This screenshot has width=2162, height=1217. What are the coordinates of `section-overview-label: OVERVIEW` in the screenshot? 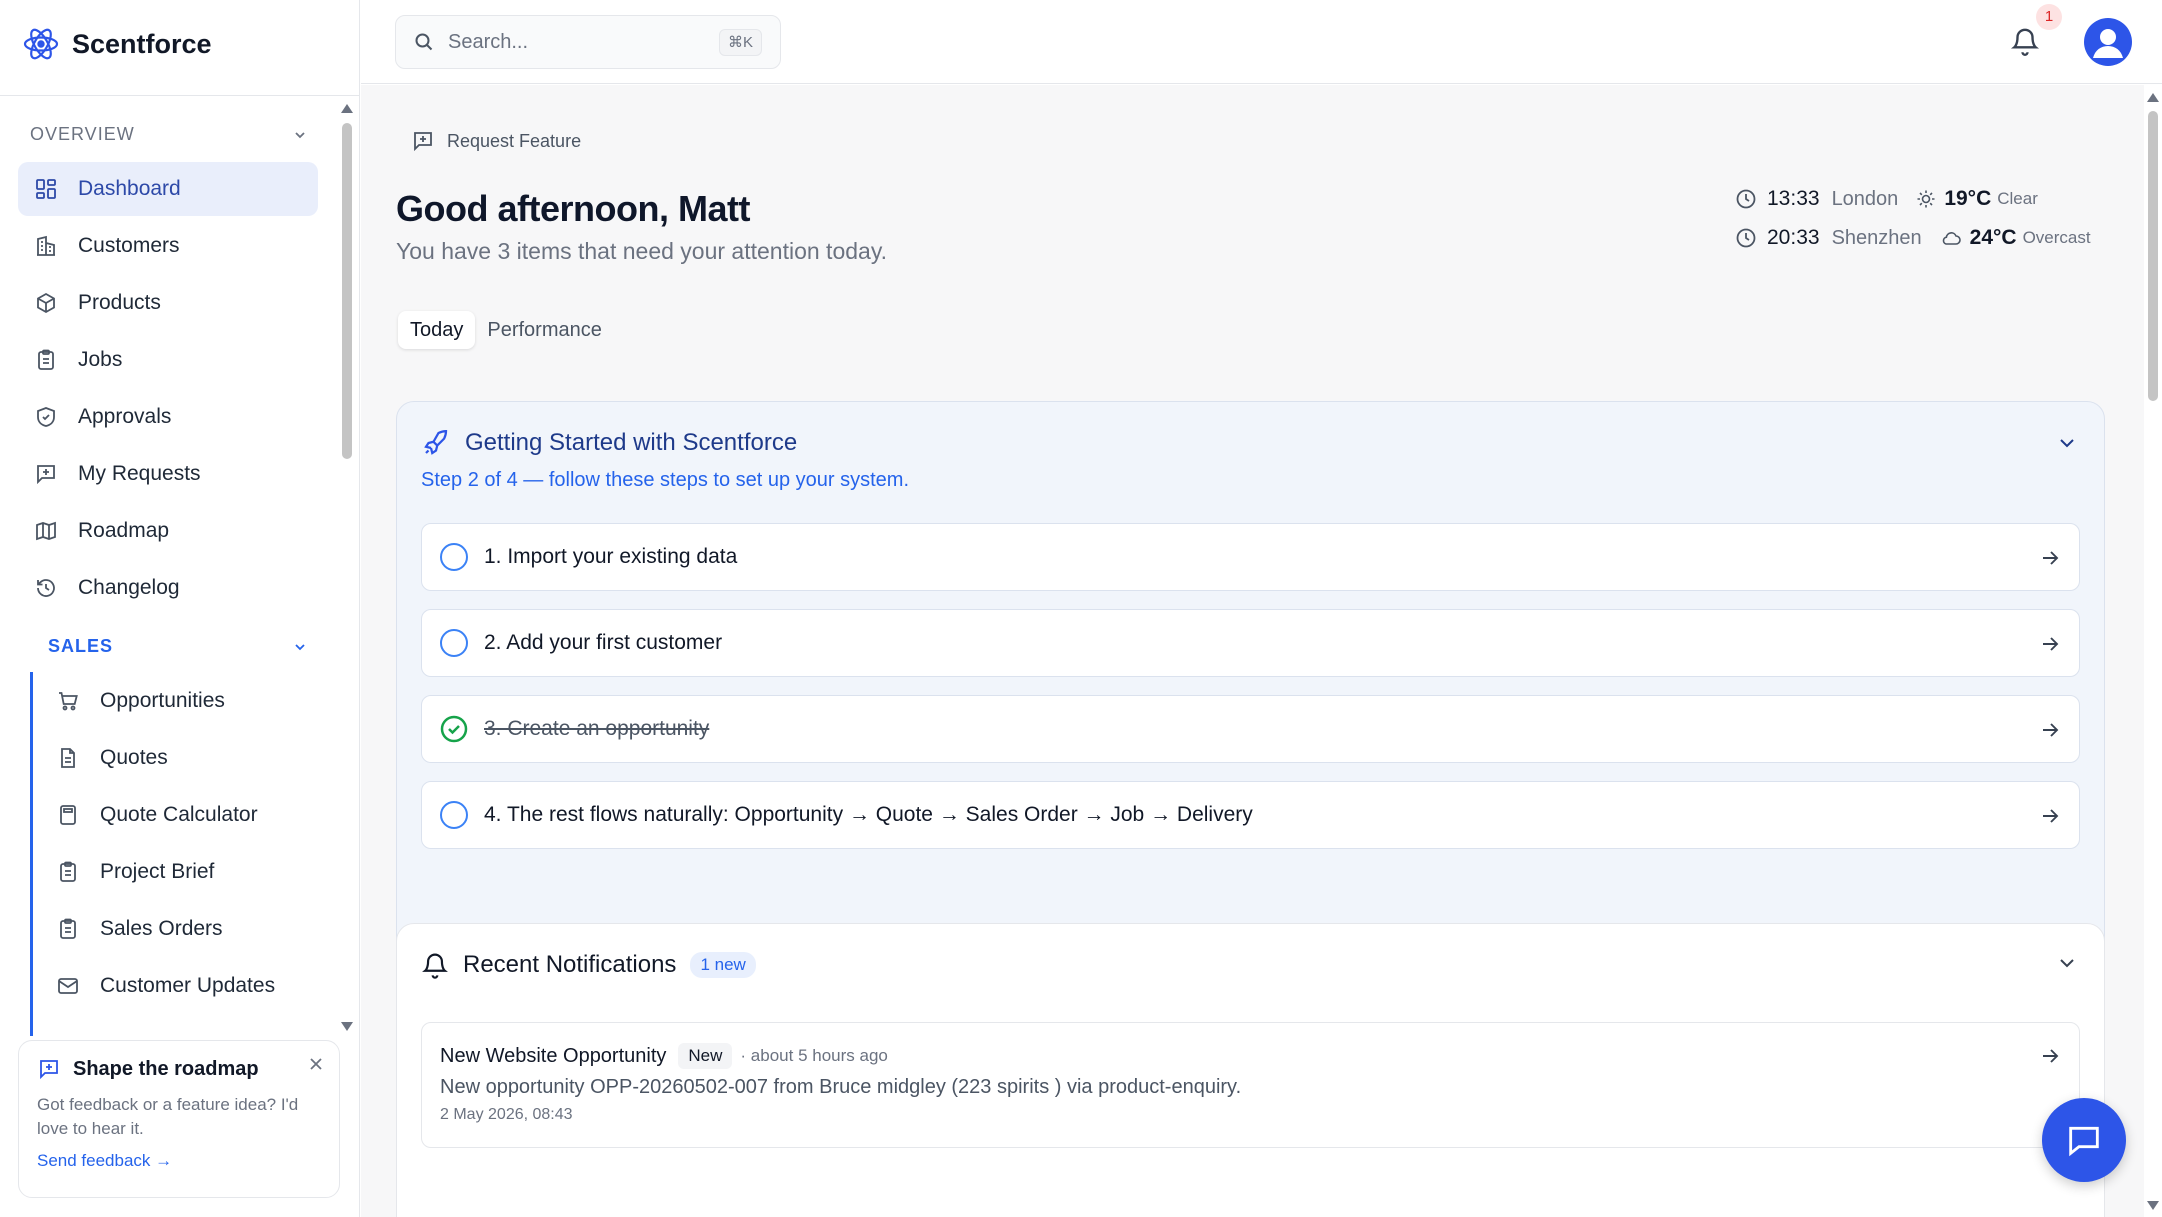 It's located at (82, 134).